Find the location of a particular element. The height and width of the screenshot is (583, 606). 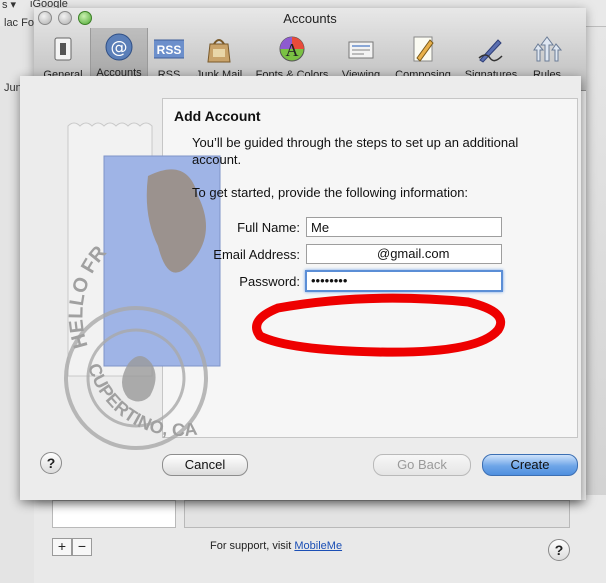

svg-text: RSS is located at coordinates (169, 50).